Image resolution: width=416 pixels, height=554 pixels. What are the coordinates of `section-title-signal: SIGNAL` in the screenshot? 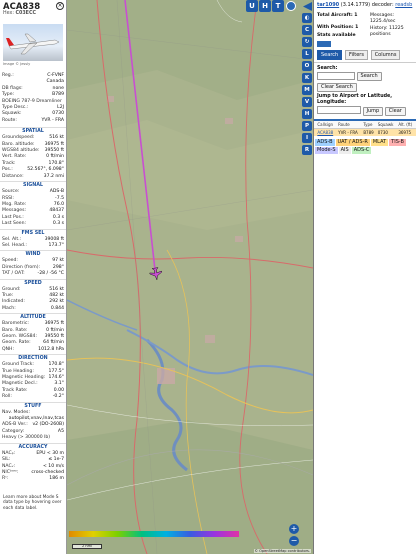 It's located at (33, 185).